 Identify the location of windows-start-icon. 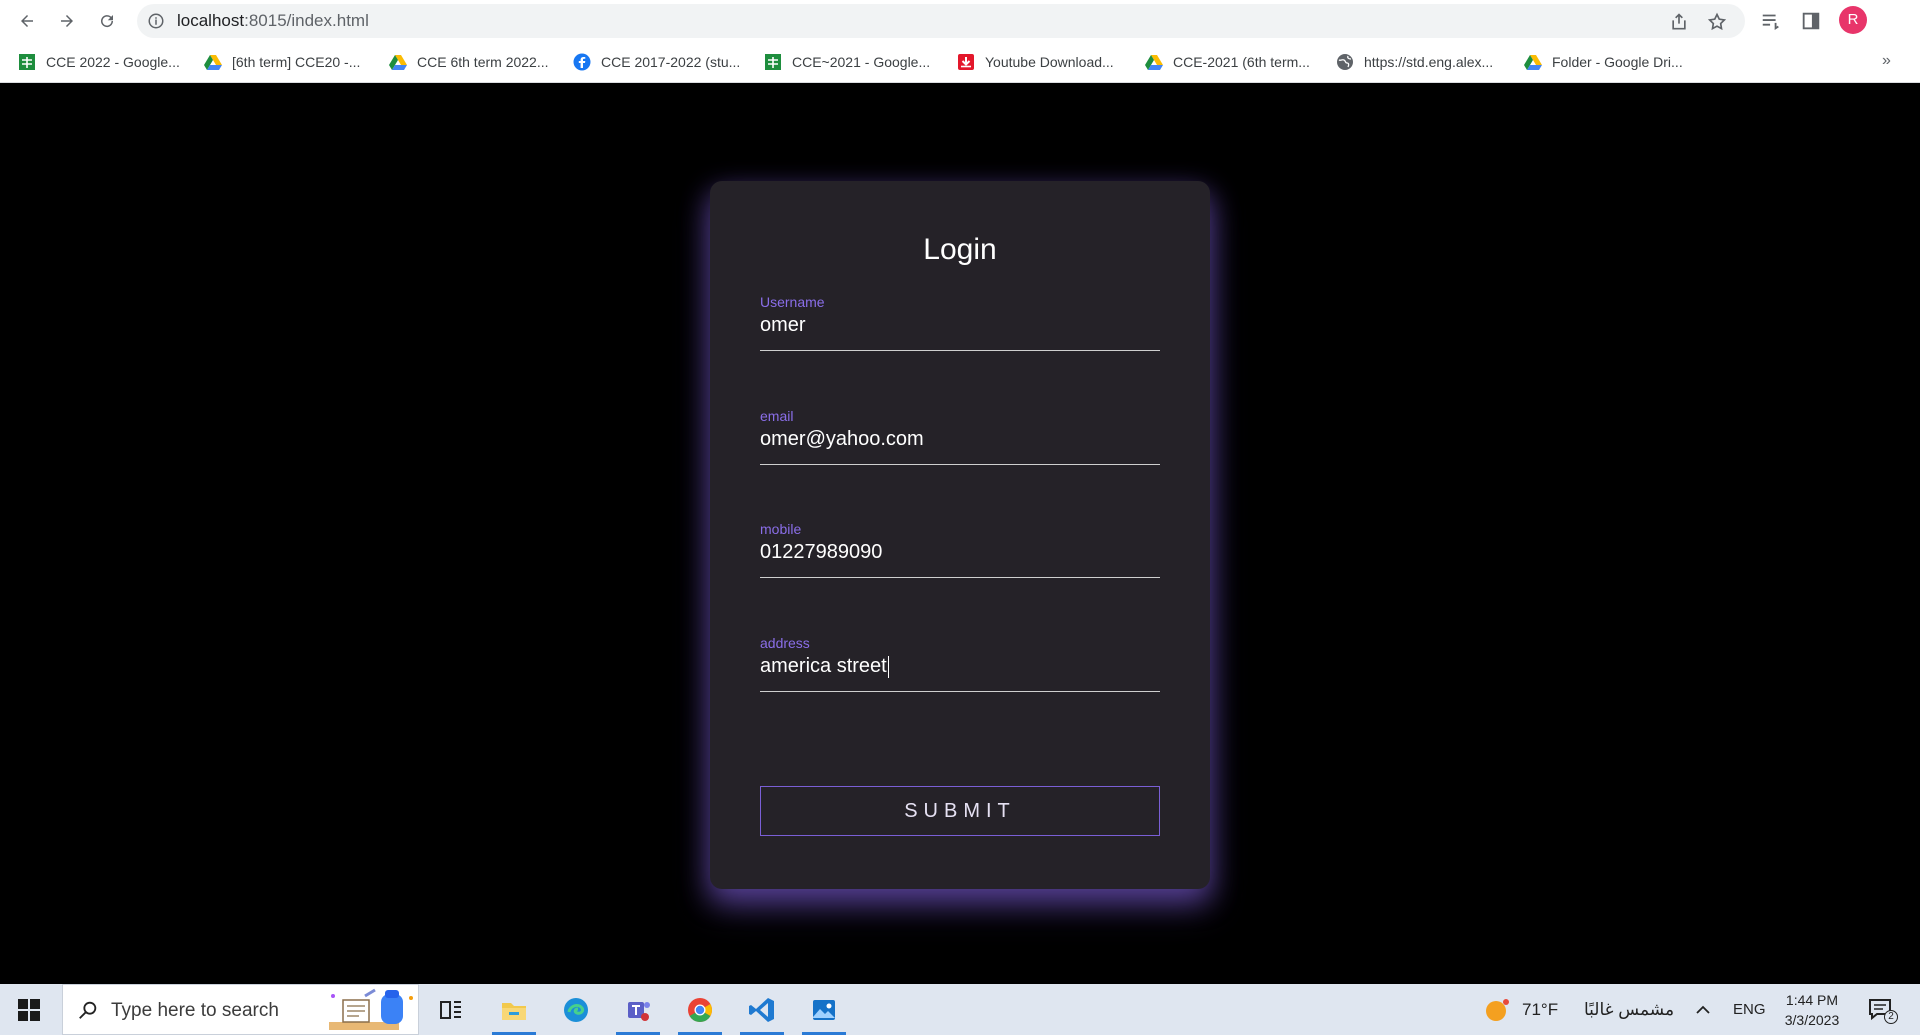
(29, 1010).